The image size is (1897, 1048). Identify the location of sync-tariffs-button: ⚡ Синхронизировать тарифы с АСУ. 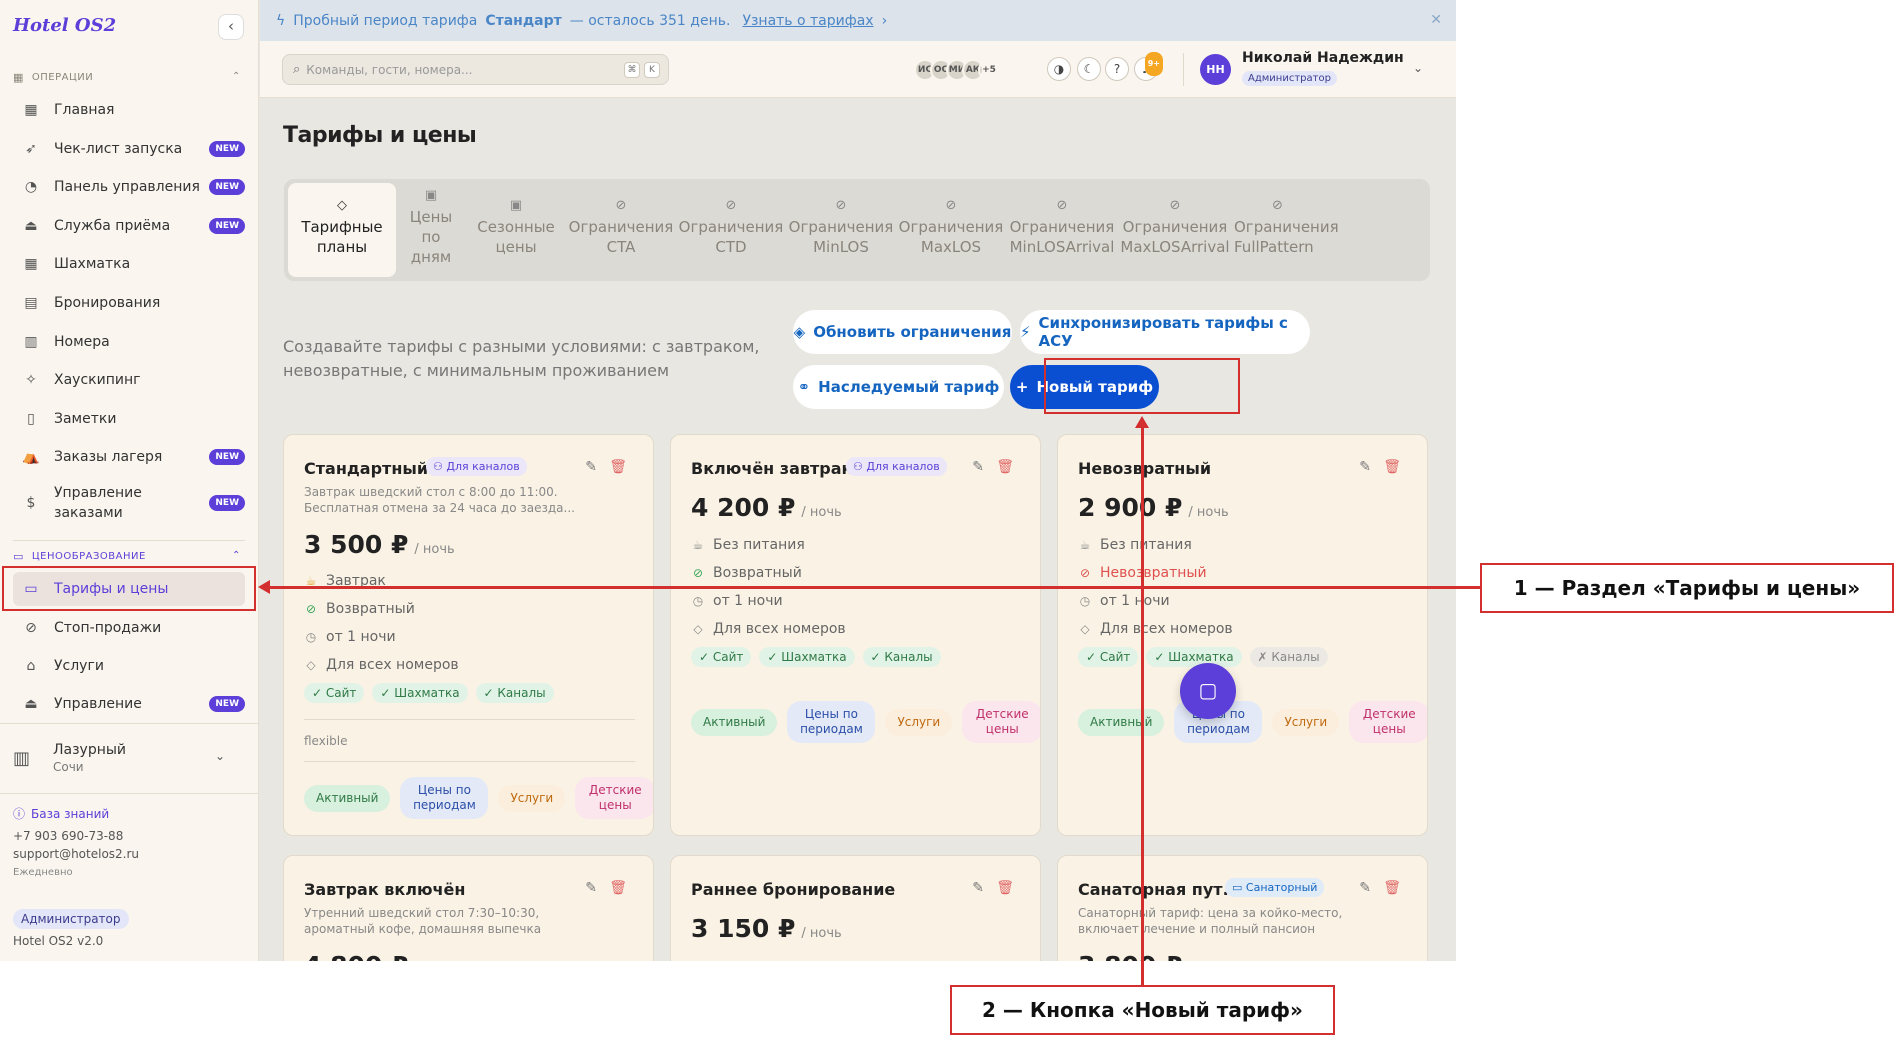
(1165, 332).